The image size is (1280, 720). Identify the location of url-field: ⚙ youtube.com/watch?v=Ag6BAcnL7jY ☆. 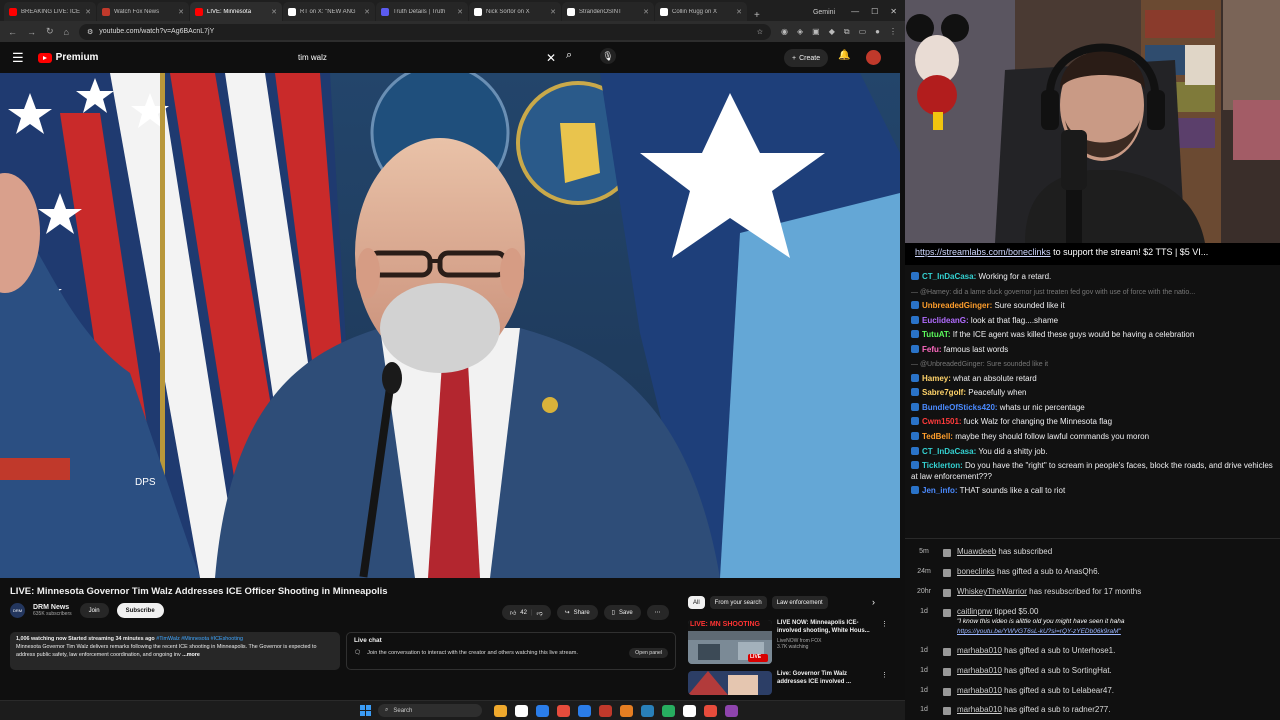
(425, 31).